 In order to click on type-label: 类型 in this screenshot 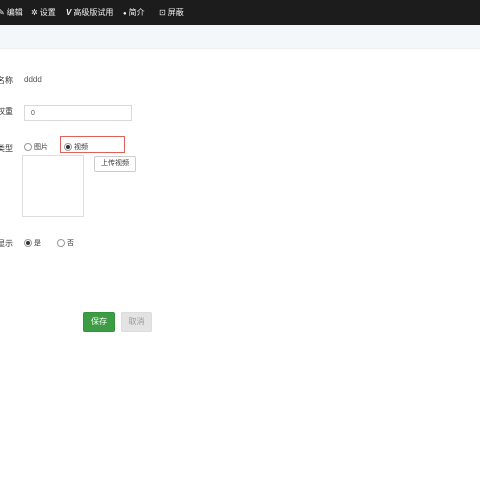, I will do `click(6, 148)`.